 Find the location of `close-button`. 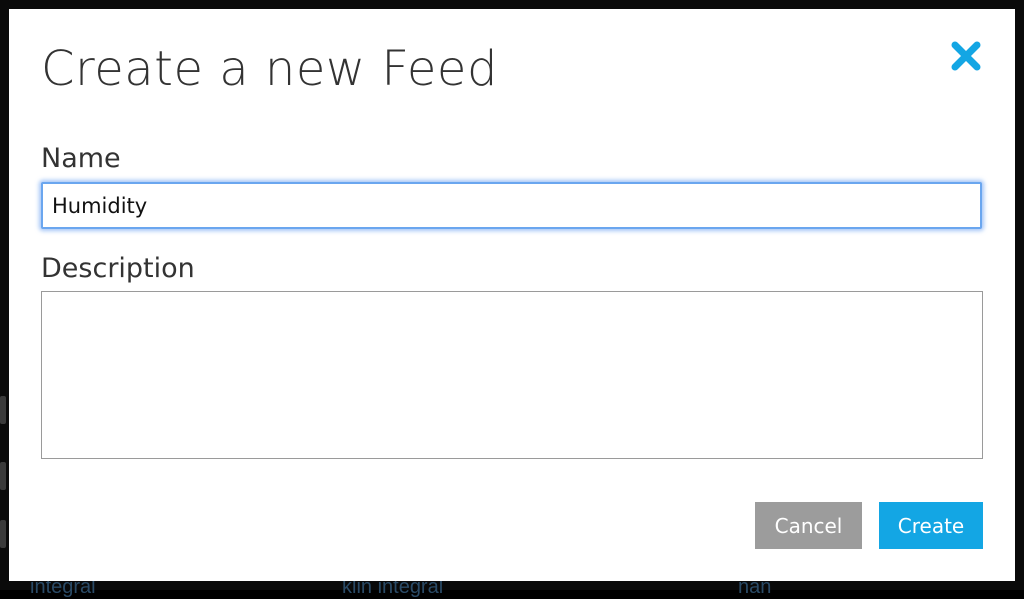

close-button is located at coordinates (966, 56).